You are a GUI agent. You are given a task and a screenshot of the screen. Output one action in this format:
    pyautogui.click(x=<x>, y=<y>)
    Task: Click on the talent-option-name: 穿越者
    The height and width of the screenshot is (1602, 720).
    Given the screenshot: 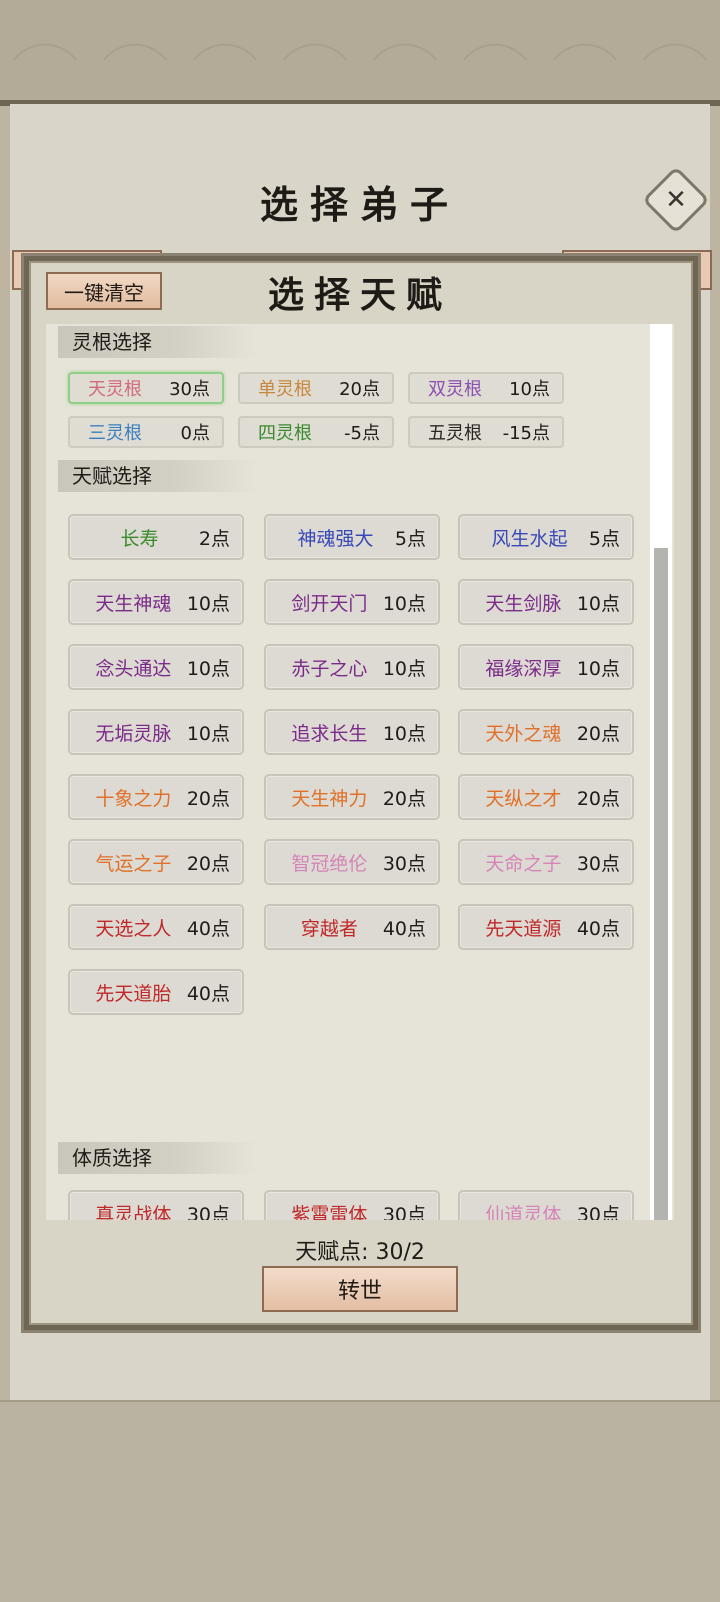 What is the action you would take?
    pyautogui.click(x=329, y=928)
    